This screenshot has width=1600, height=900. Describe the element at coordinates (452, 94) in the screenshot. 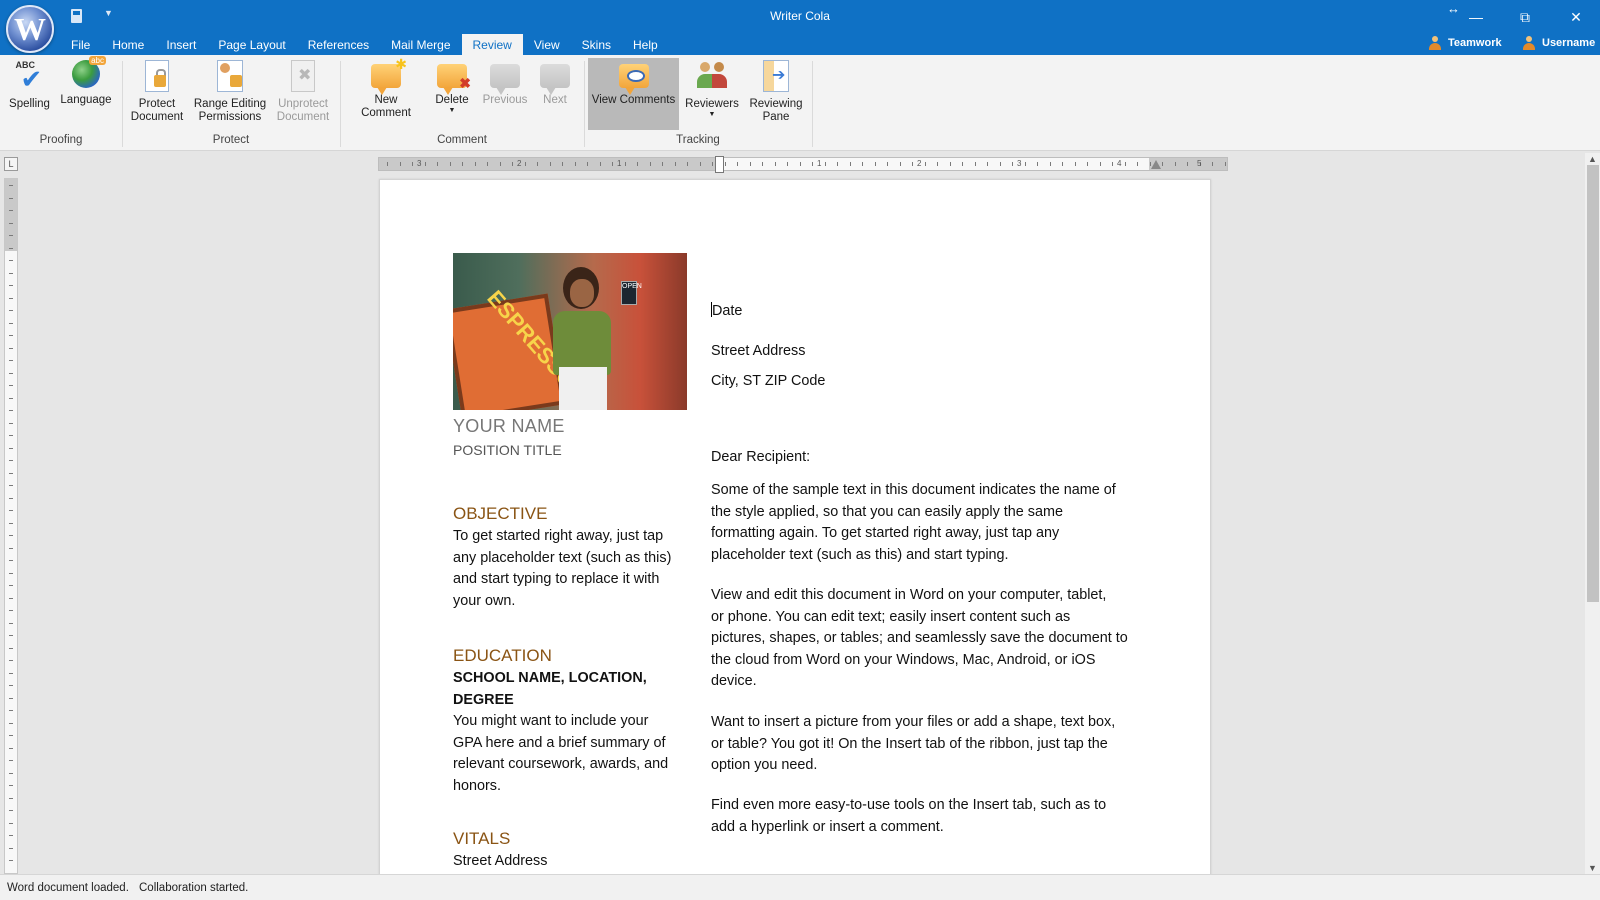

I see `delete-comment-button: ✖ Delete ▼` at that location.